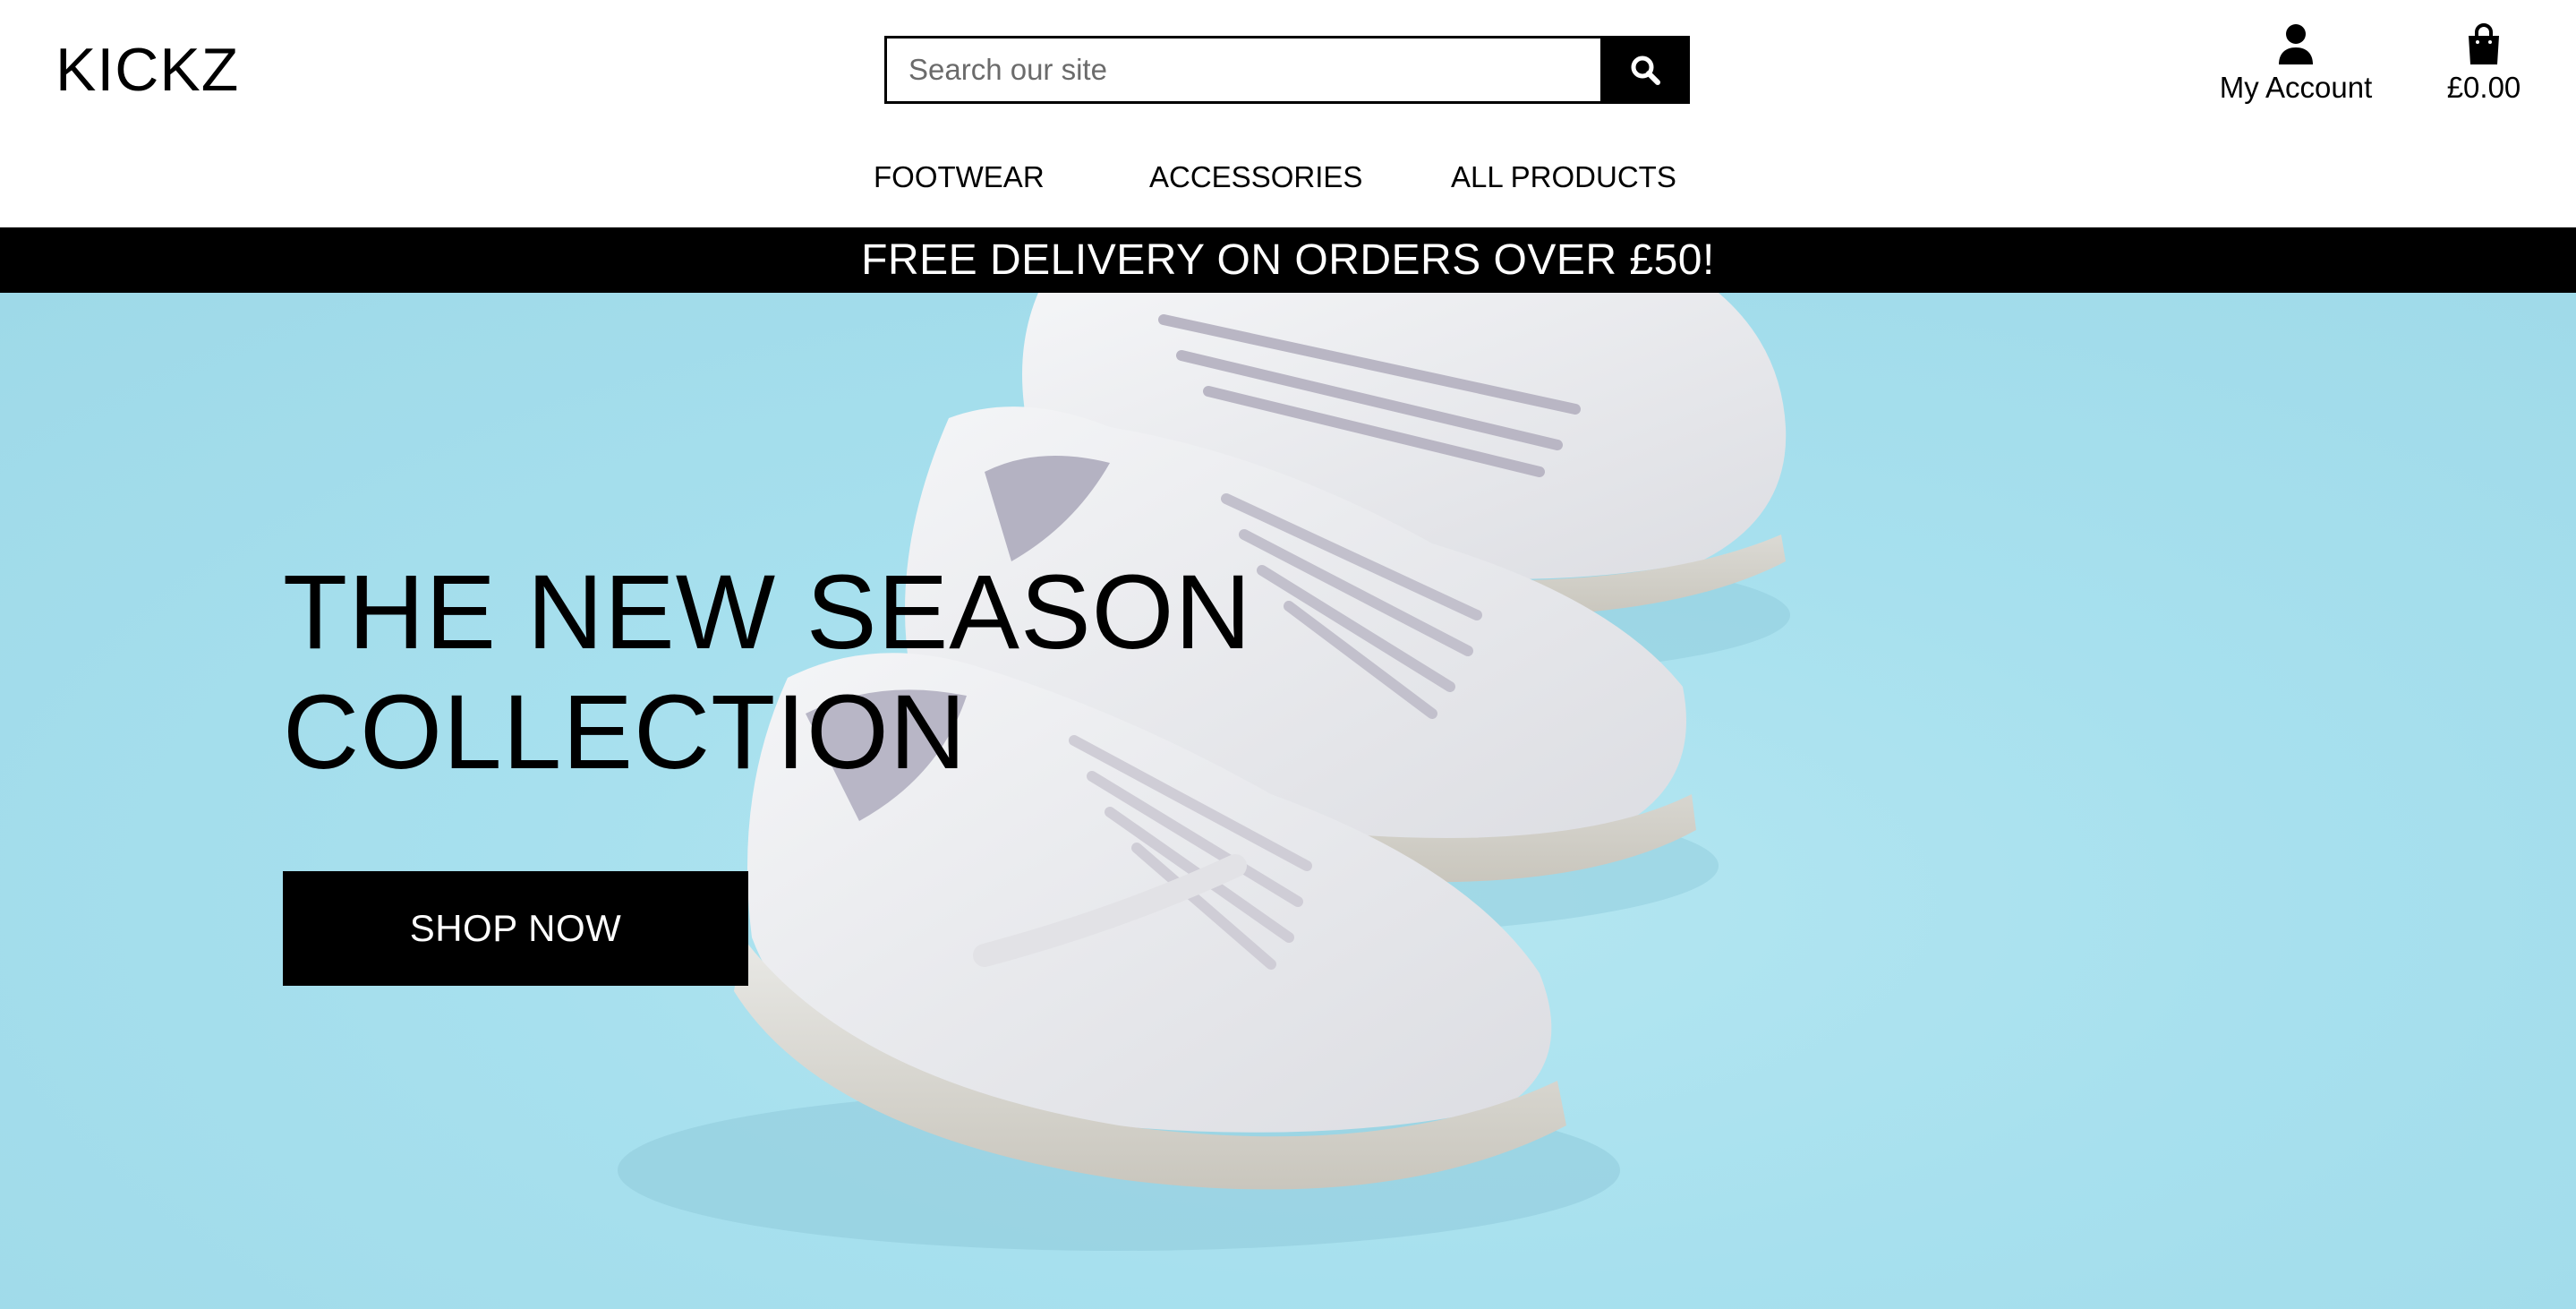 This screenshot has height=1309, width=2576. I want to click on main-nav: FOOTWEAR ACCESSORIES ALL PRODUCTS, so click(1288, 177).